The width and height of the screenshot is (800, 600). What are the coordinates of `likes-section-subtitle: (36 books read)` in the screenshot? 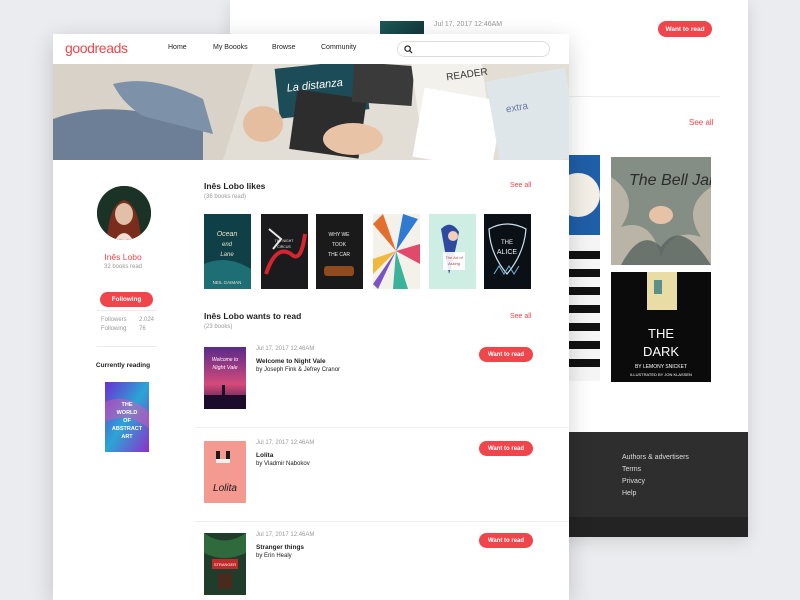 It's located at (225, 197).